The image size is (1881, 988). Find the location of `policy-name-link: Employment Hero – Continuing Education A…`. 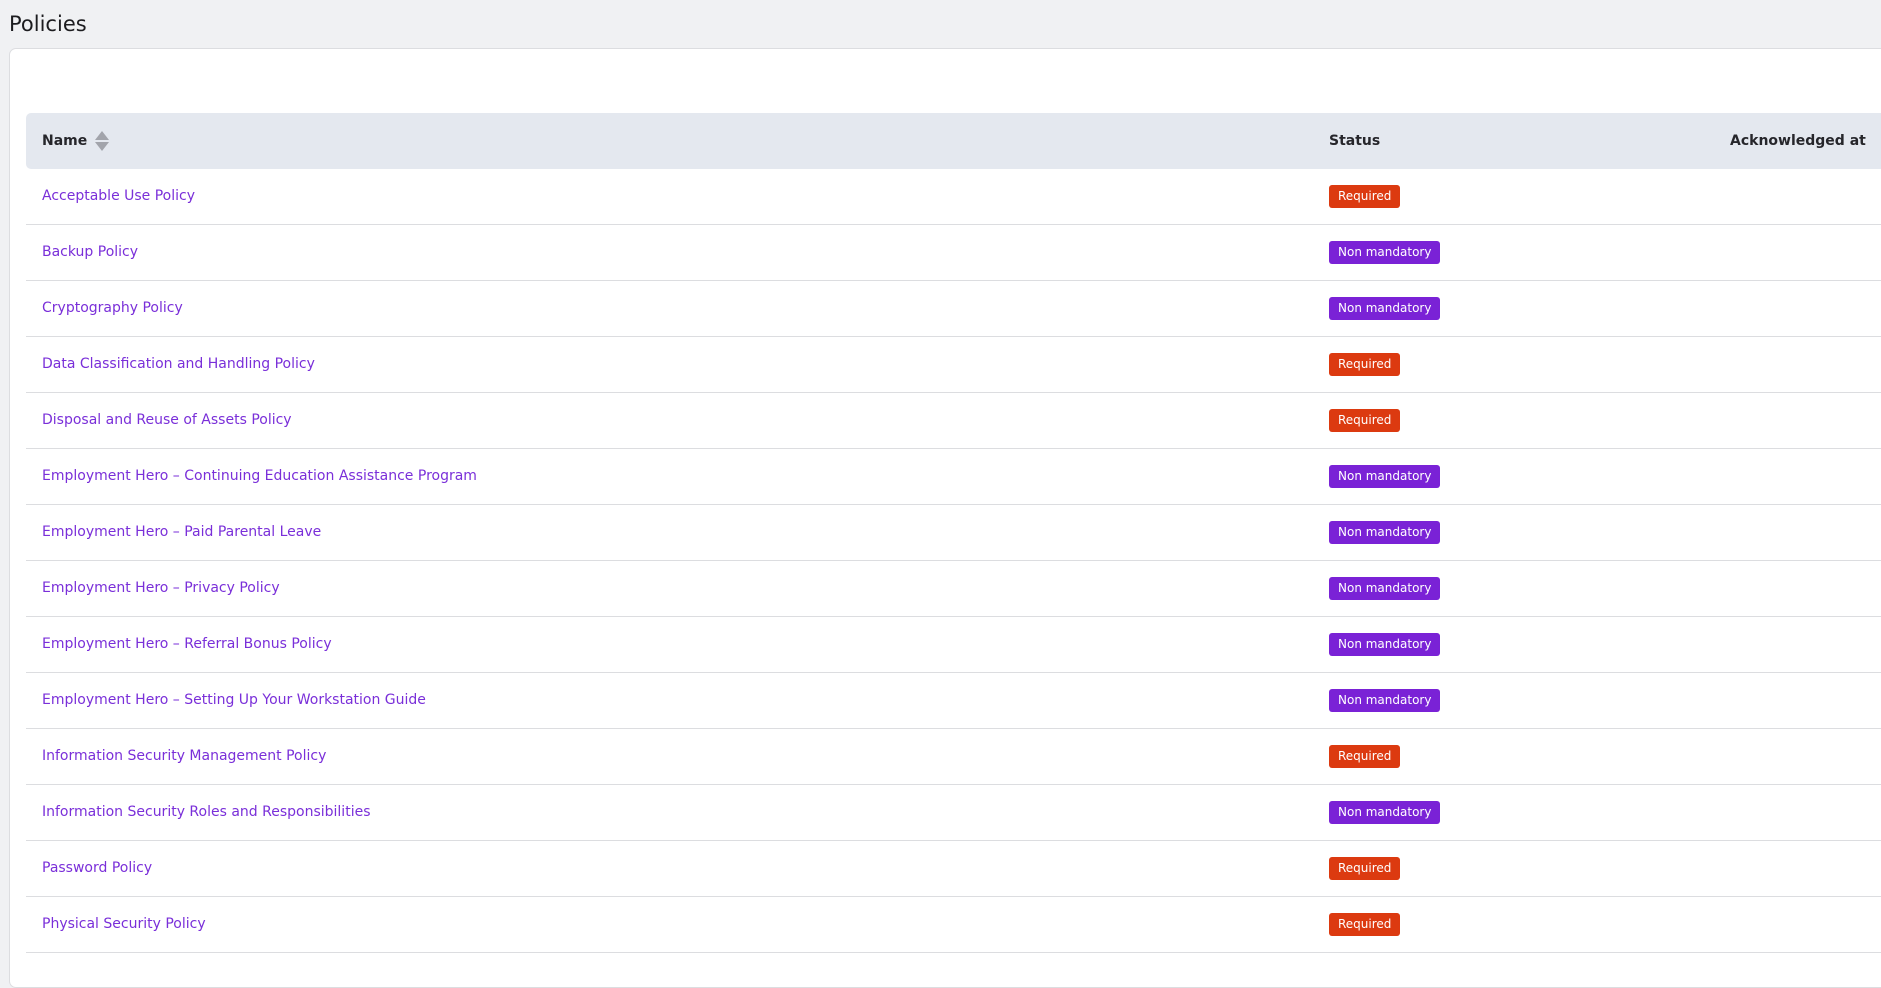

policy-name-link: Employment Hero – Continuing Education A… is located at coordinates (259, 476).